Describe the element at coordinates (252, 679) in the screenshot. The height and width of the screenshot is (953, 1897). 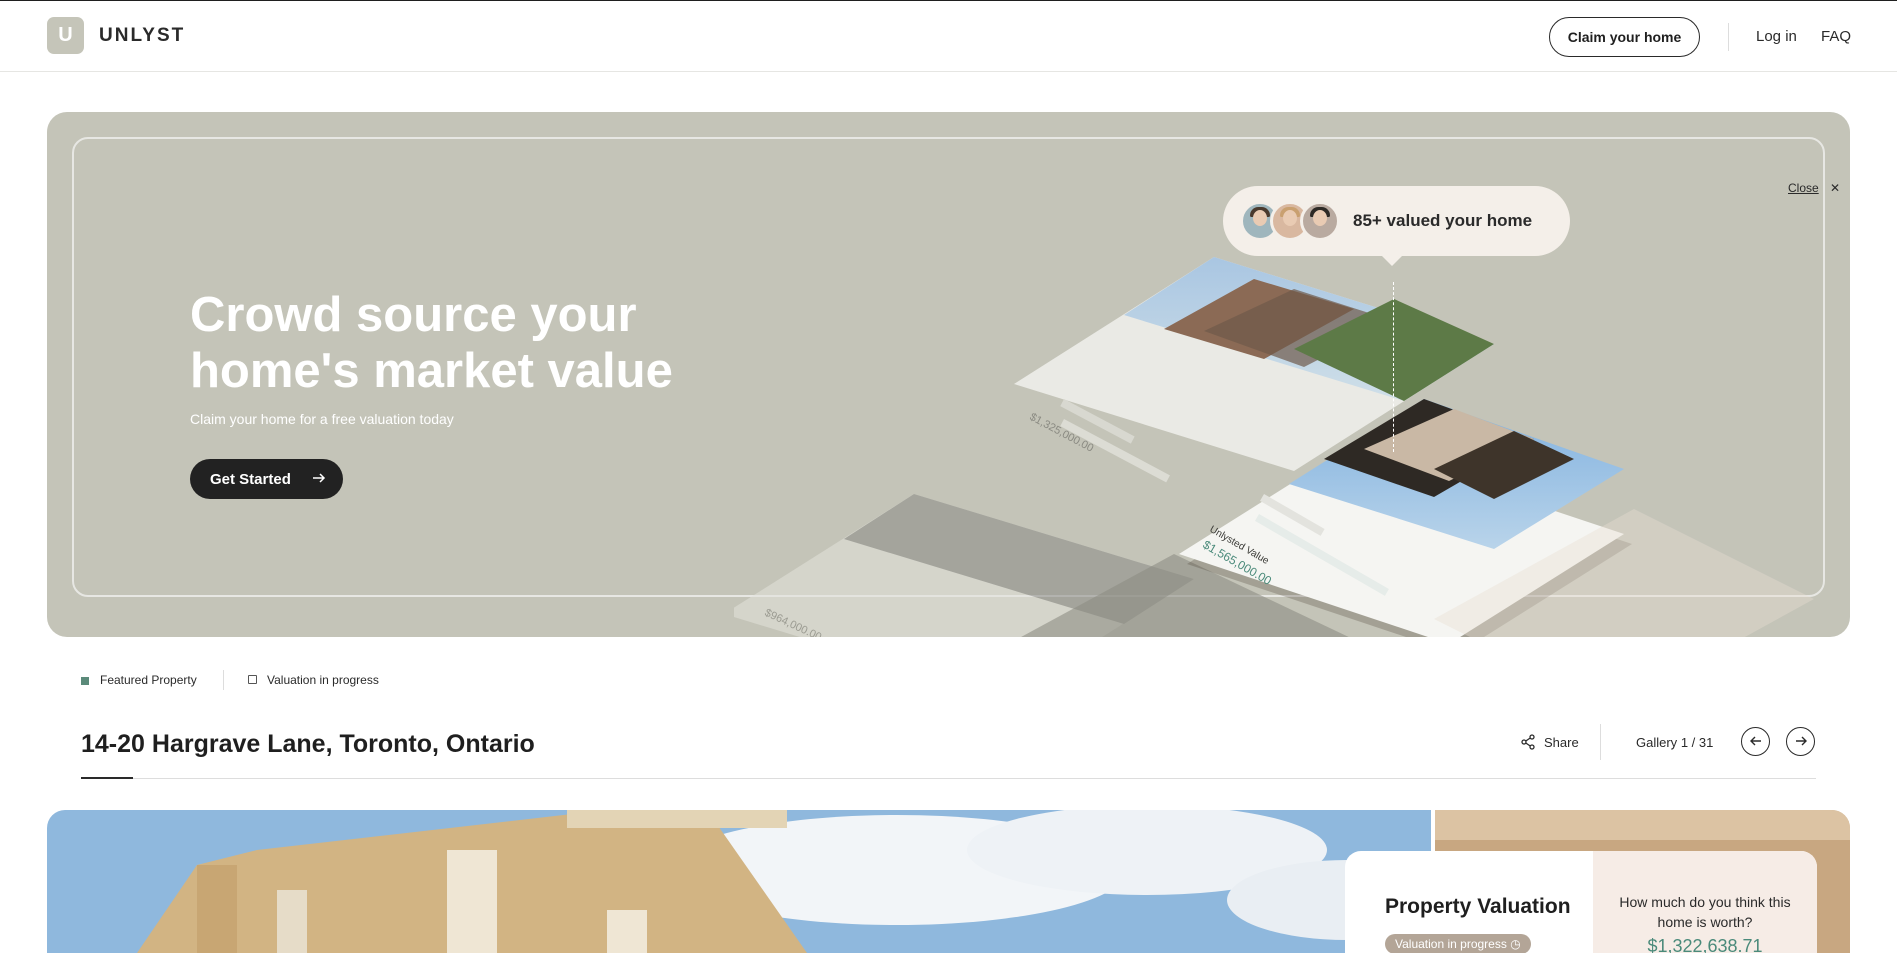
I see `calendar-icon` at that location.